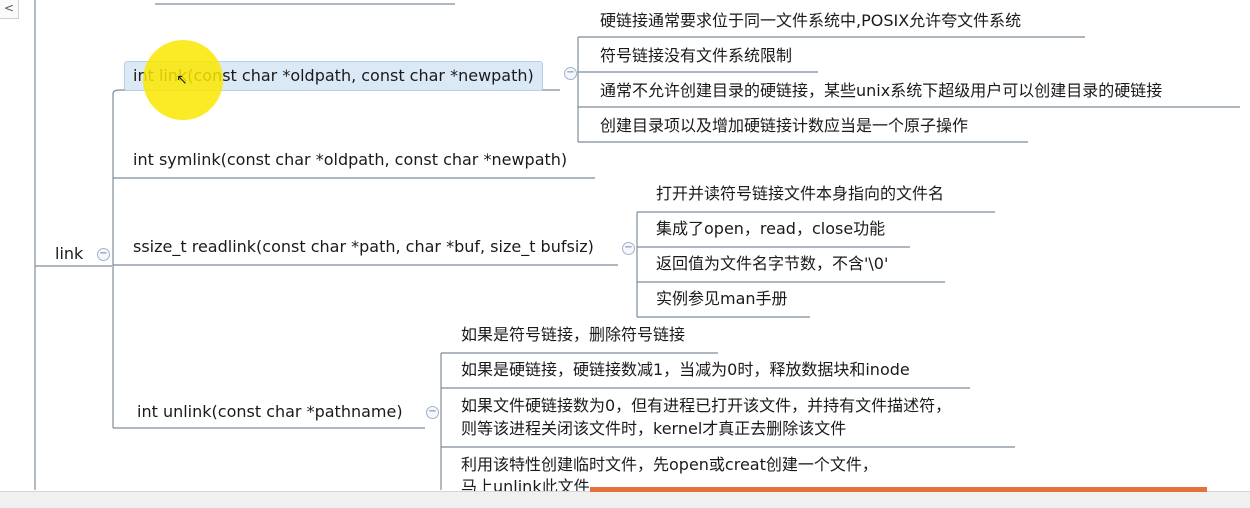  Describe the element at coordinates (9, 9) in the screenshot. I see `sidebar-toggle-tab: <` at that location.